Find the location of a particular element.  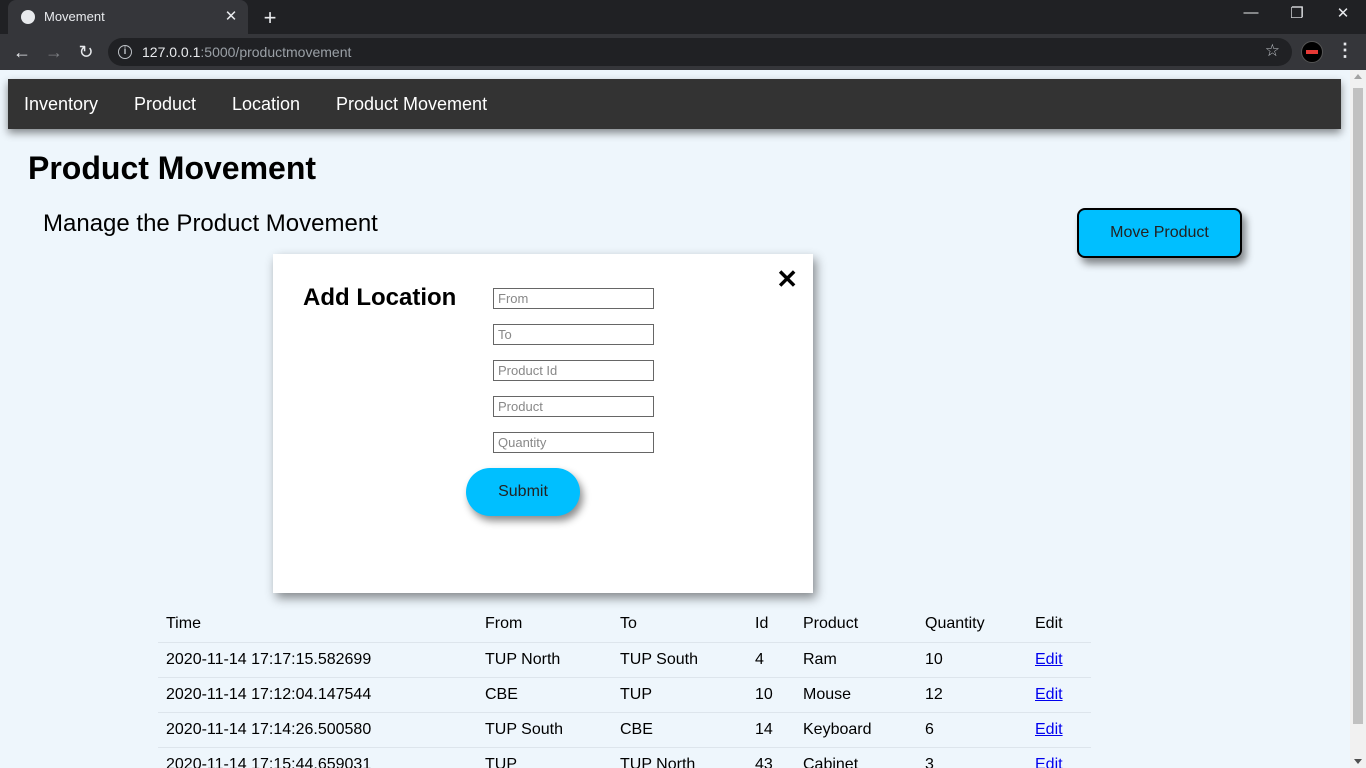

cell-product: Keyboard is located at coordinates (856, 730).